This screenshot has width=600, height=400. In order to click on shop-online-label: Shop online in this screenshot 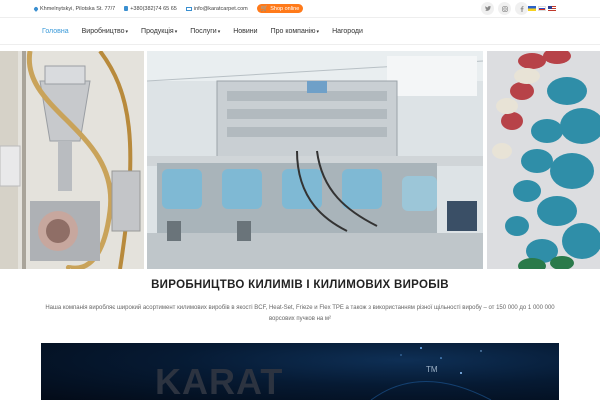, I will do `click(285, 8)`.